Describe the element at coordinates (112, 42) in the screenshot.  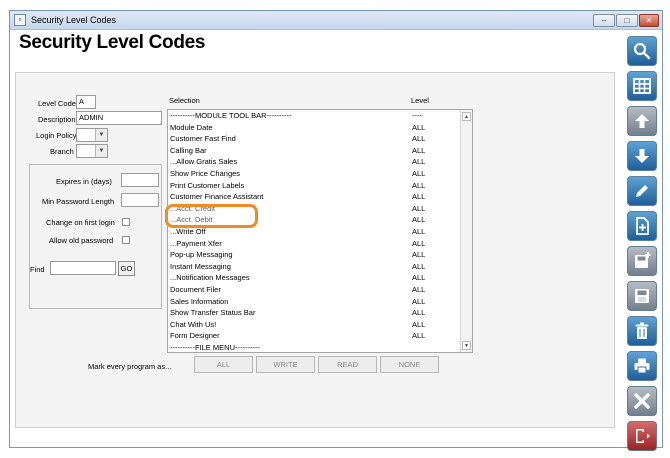
I see `page-title: Security Level Codes` at that location.